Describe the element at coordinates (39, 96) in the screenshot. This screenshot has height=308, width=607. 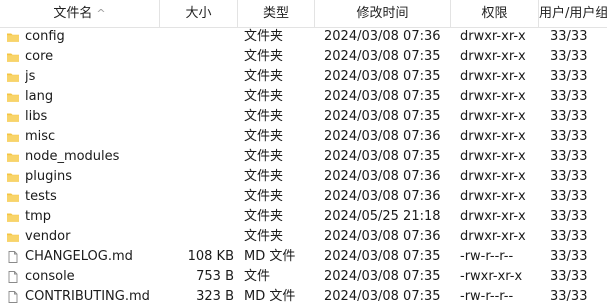
I see `file-name: lang` at that location.